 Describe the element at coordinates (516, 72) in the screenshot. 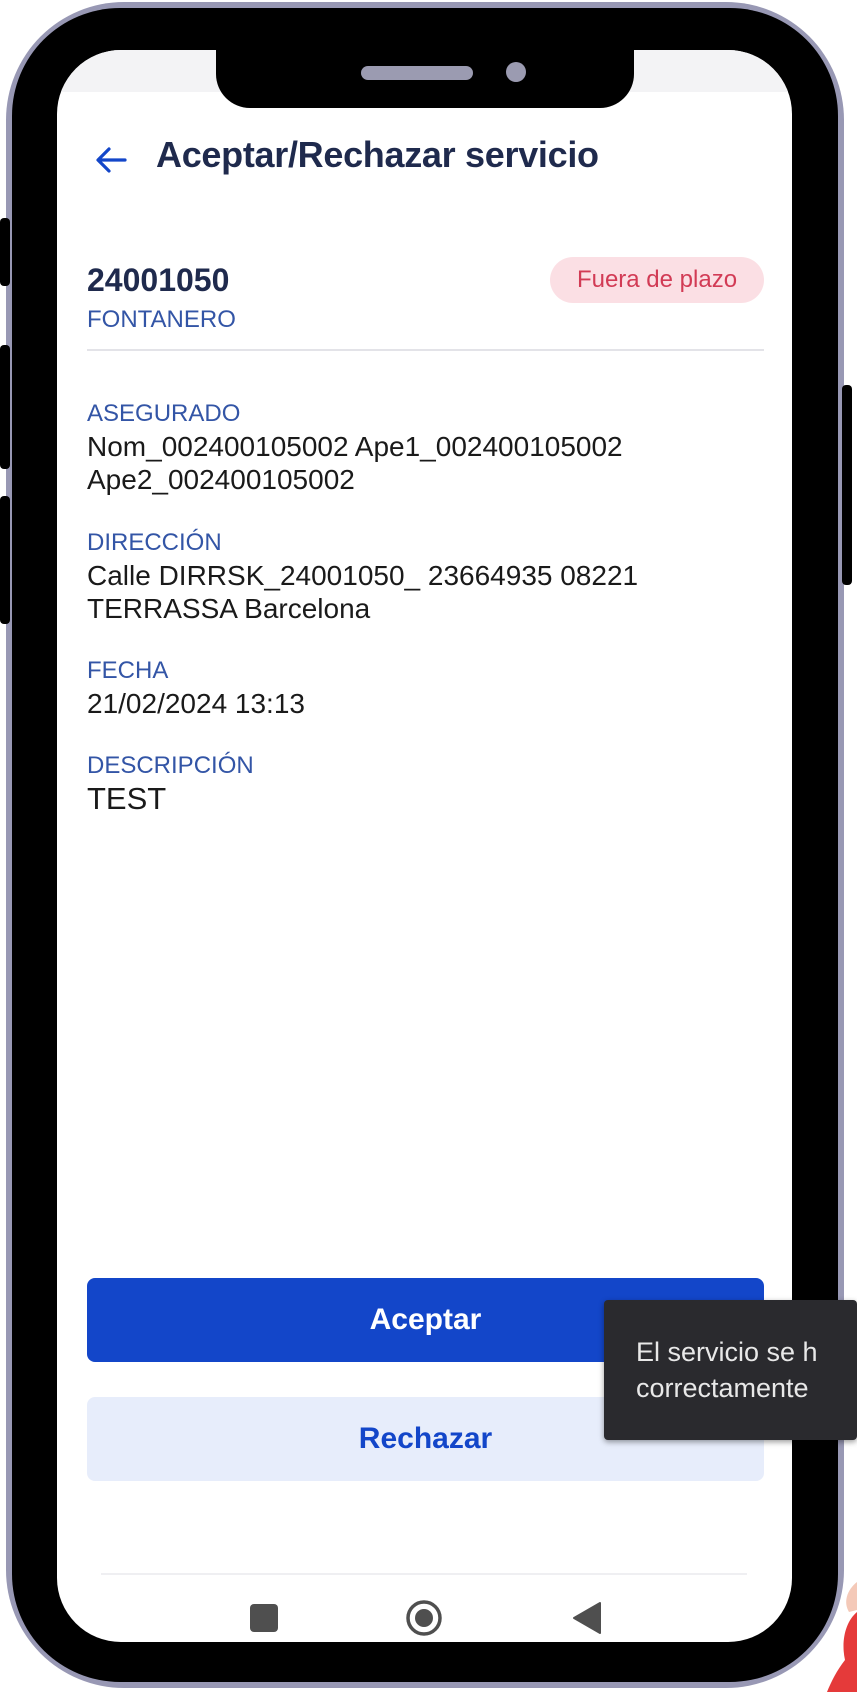

I see `front-camera` at that location.